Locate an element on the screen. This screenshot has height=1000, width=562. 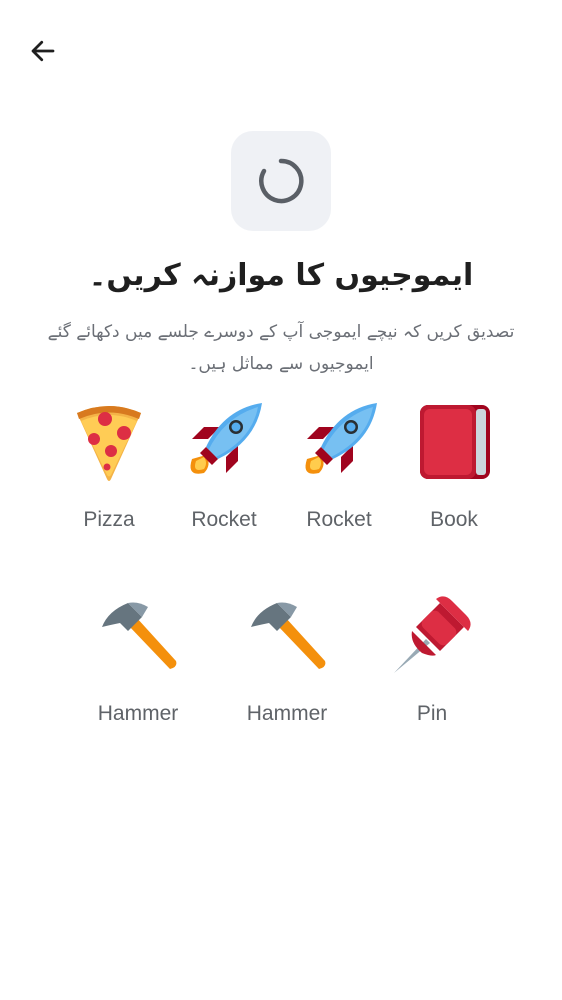
emoji-label: Pin is located at coordinates (432, 713).